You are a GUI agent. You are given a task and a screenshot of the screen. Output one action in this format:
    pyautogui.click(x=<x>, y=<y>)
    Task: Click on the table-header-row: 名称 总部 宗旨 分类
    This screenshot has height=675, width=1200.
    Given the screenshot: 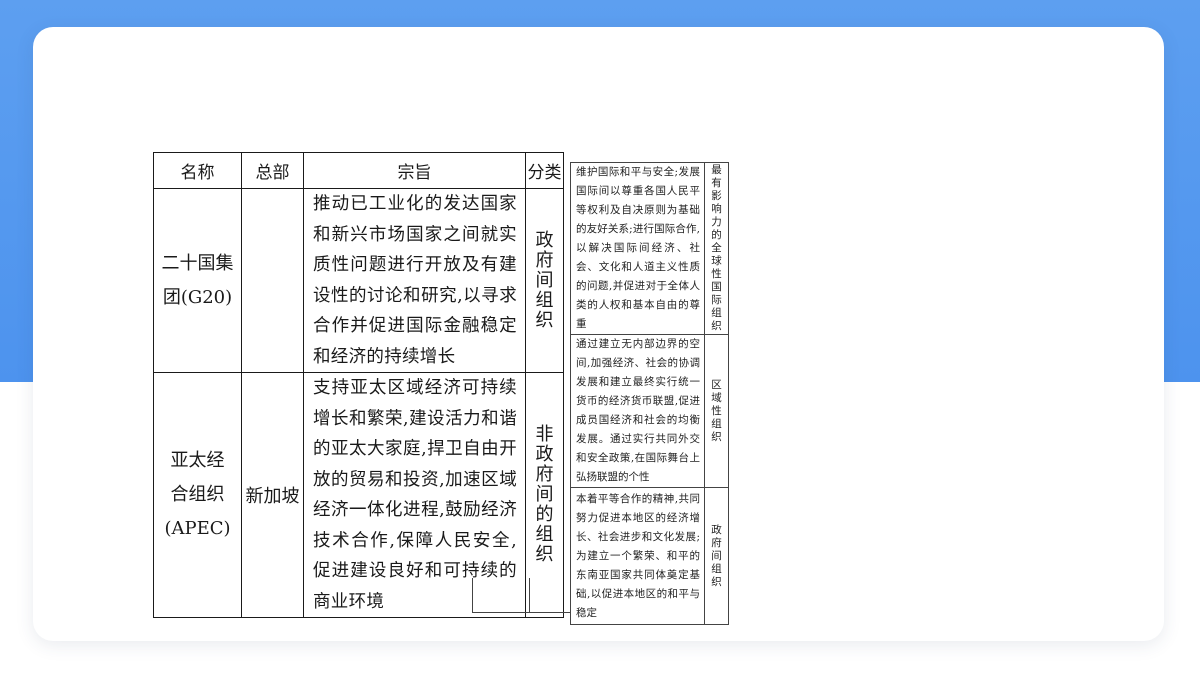 What is the action you would take?
    pyautogui.click(x=358, y=170)
    